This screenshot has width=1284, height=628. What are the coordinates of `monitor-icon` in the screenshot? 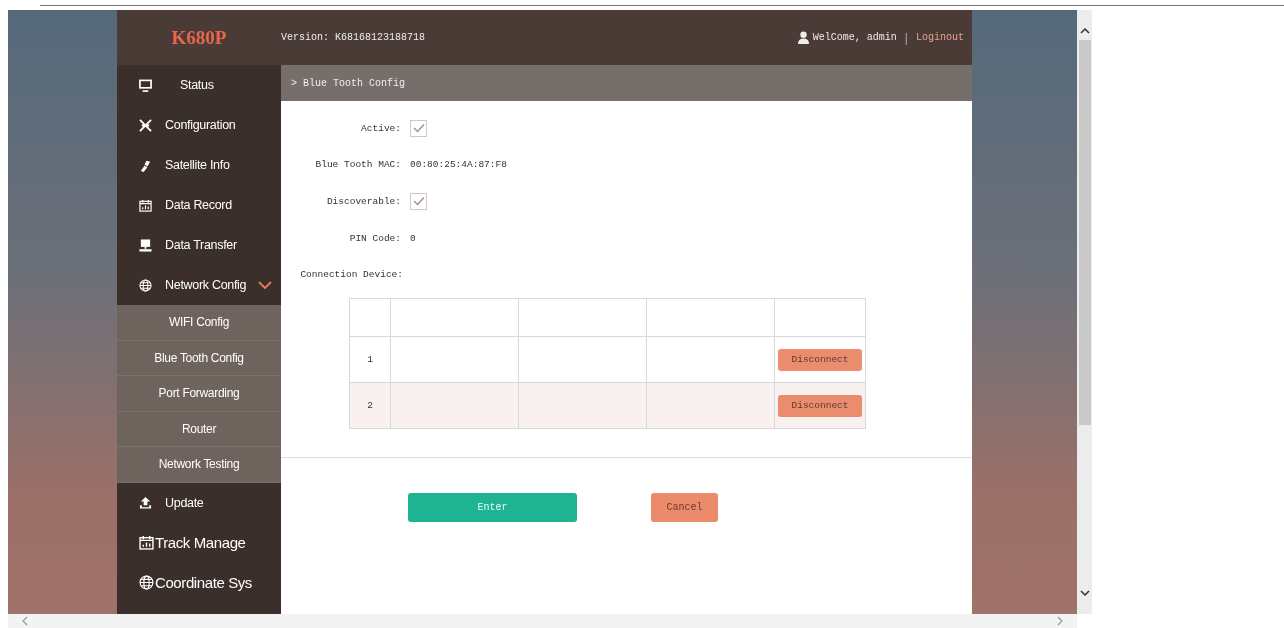 It's located at (145, 85).